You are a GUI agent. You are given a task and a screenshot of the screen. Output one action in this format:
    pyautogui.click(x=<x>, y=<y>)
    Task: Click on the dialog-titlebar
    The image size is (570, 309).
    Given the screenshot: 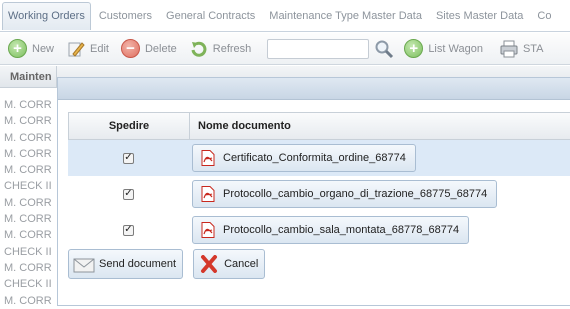 What is the action you would take?
    pyautogui.click(x=314, y=89)
    